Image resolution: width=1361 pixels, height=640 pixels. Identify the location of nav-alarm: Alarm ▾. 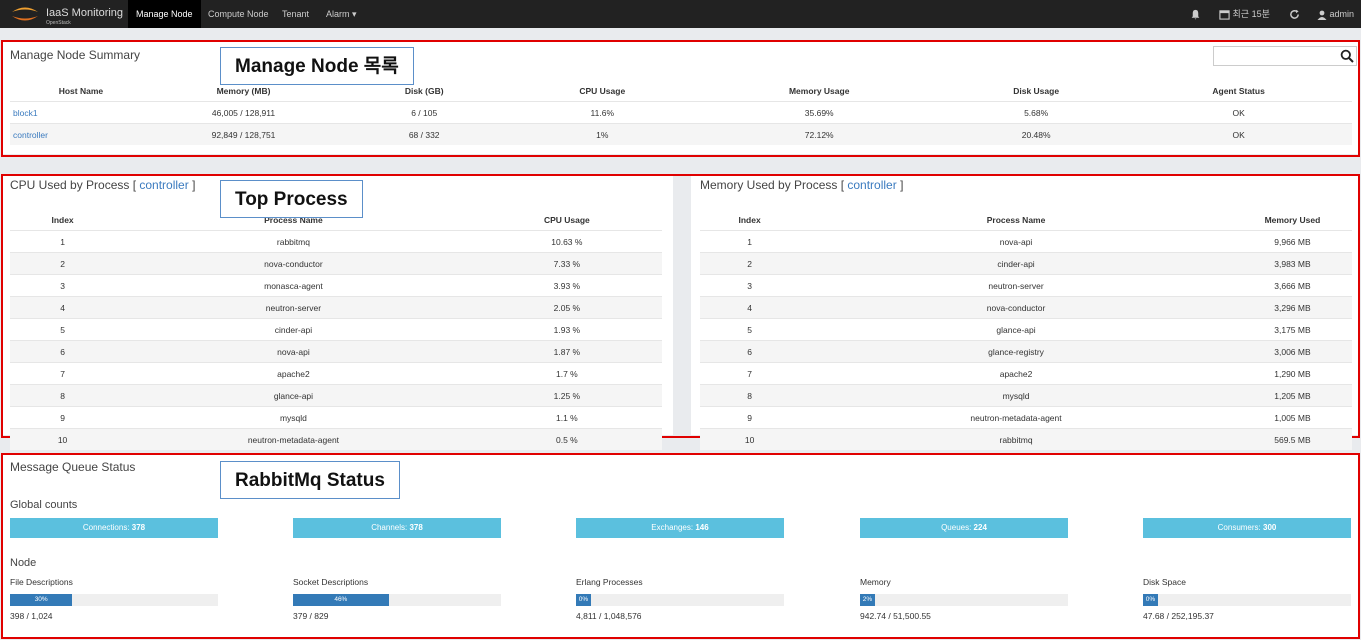
(341, 14).